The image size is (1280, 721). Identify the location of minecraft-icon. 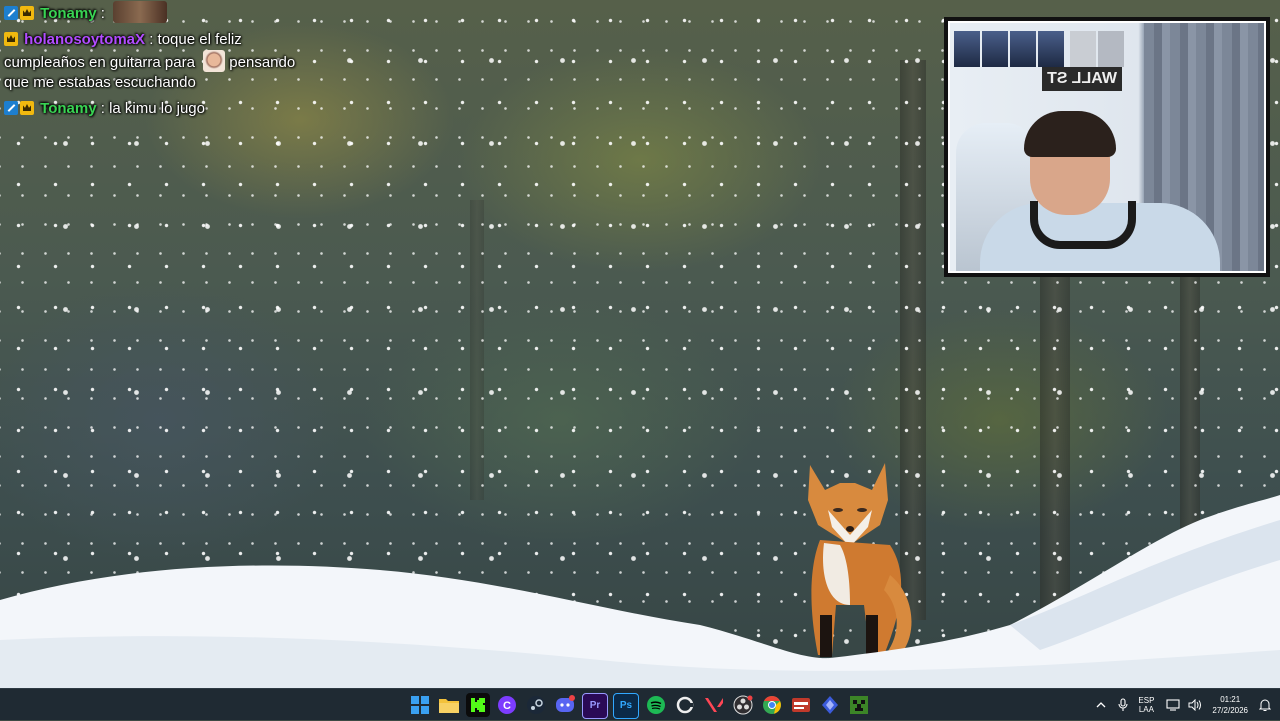
(859, 705).